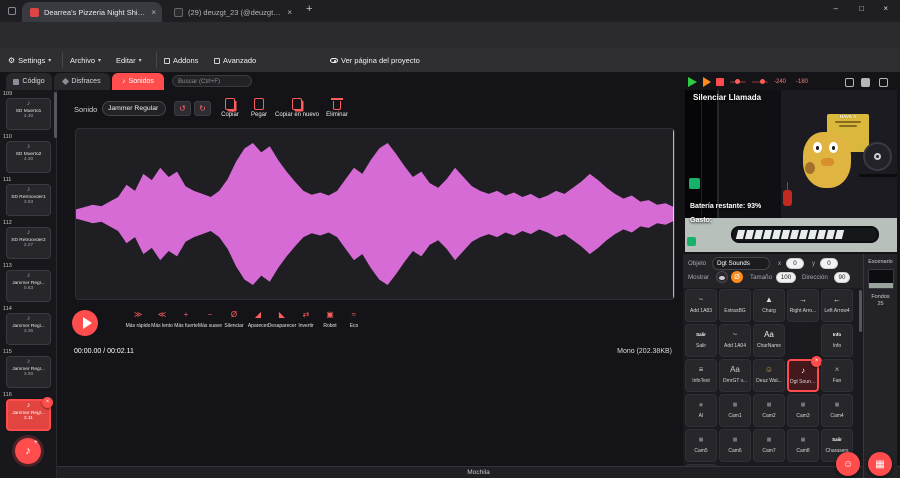  I want to click on sound-card: ♪ Jammer Regl... 3.90, so click(28, 372).